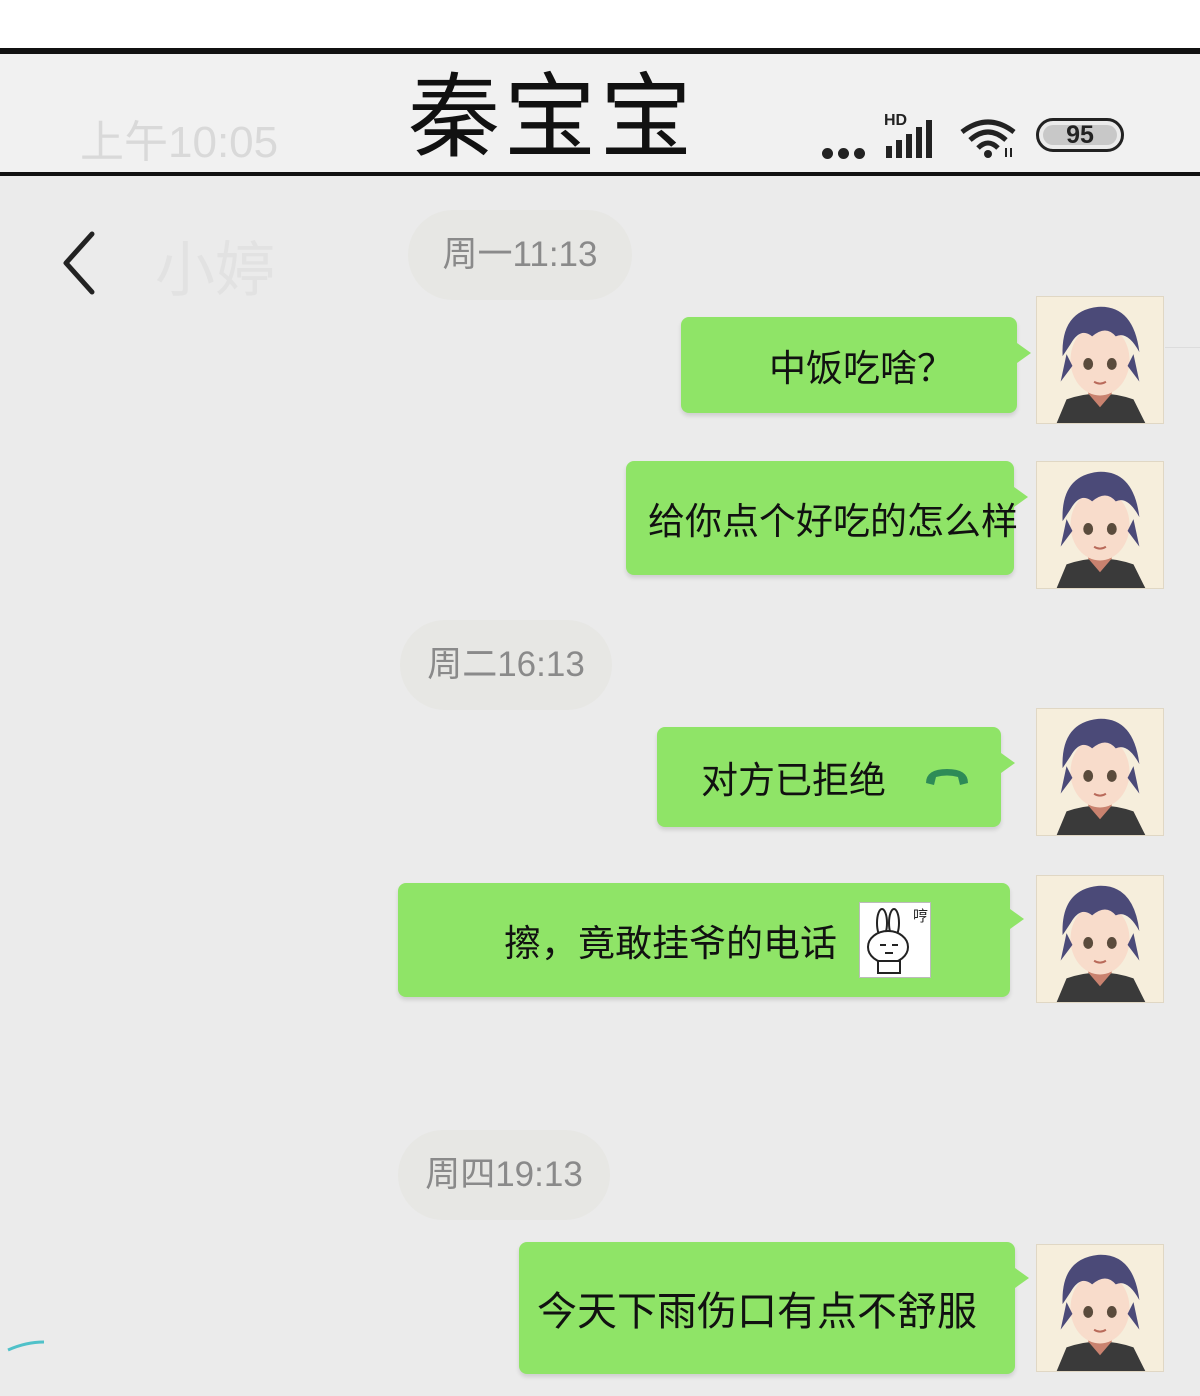  What do you see at coordinates (833, 521) in the screenshot?
I see `message-text: 给你点个好吃的怎么样` at bounding box center [833, 521].